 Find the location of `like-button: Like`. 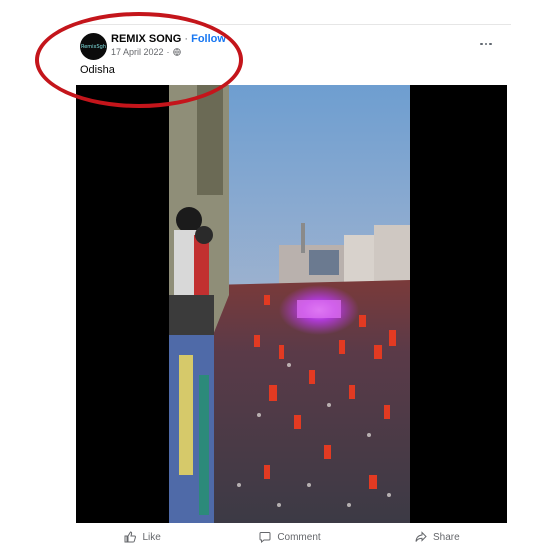

like-button: Like is located at coordinates (142, 537).